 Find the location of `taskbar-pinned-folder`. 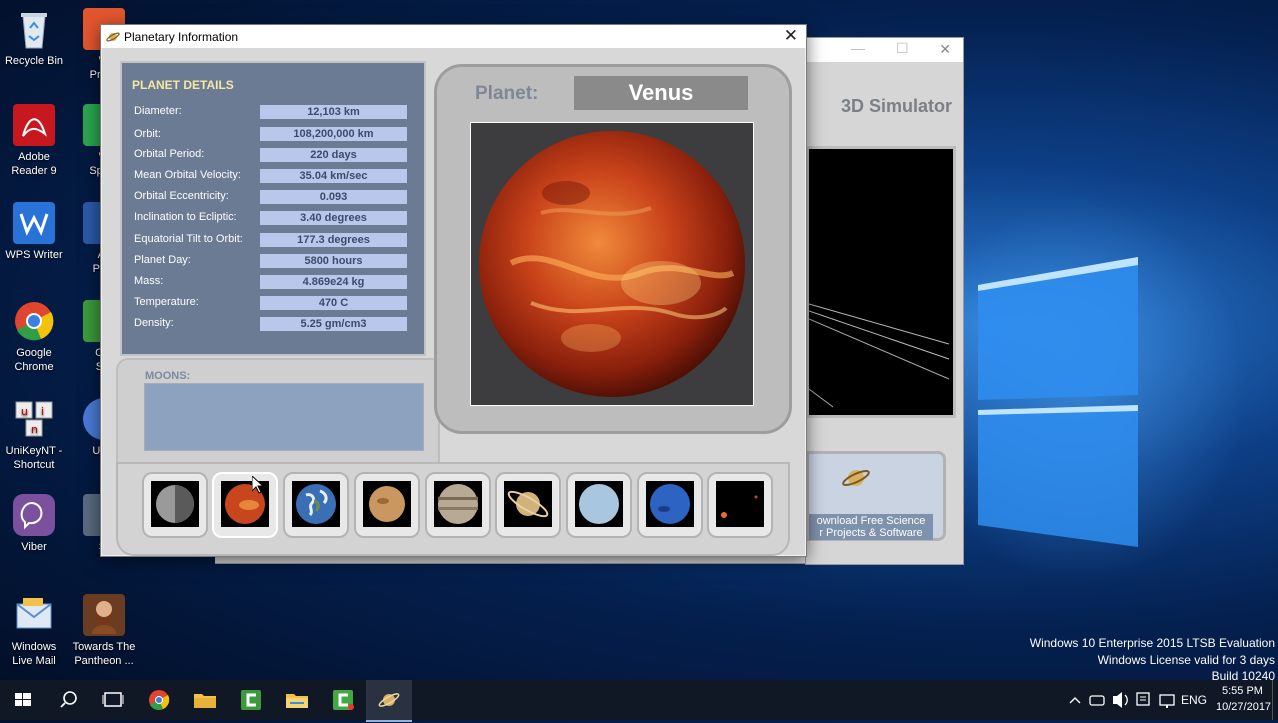

taskbar-pinned-folder is located at coordinates (205, 700).